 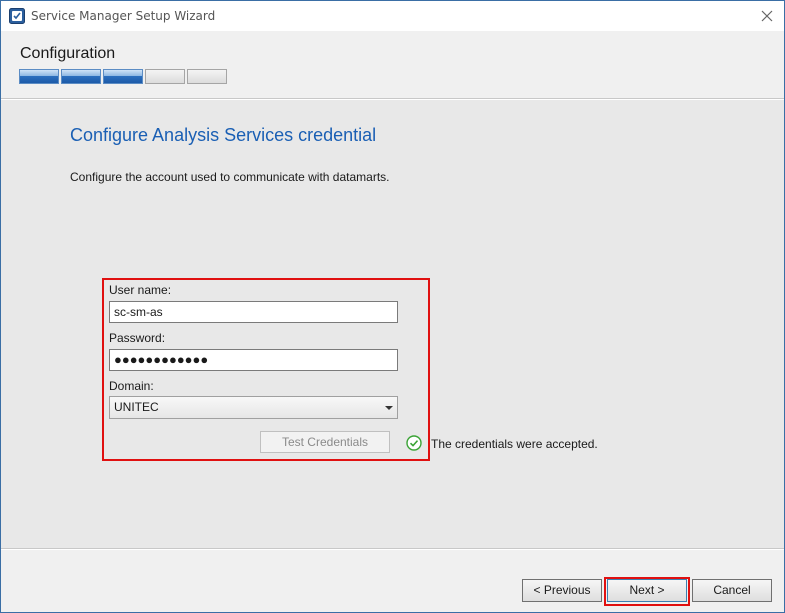 What do you see at coordinates (17, 16) in the screenshot?
I see `service-manager-app-icon` at bounding box center [17, 16].